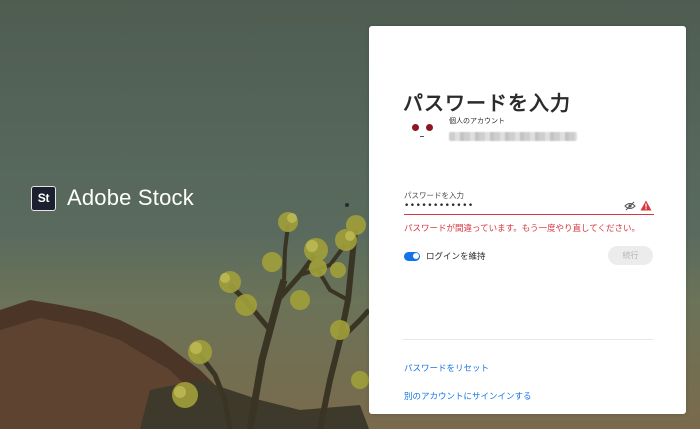  I want to click on stay-signed-in-toggle, so click(412, 256).